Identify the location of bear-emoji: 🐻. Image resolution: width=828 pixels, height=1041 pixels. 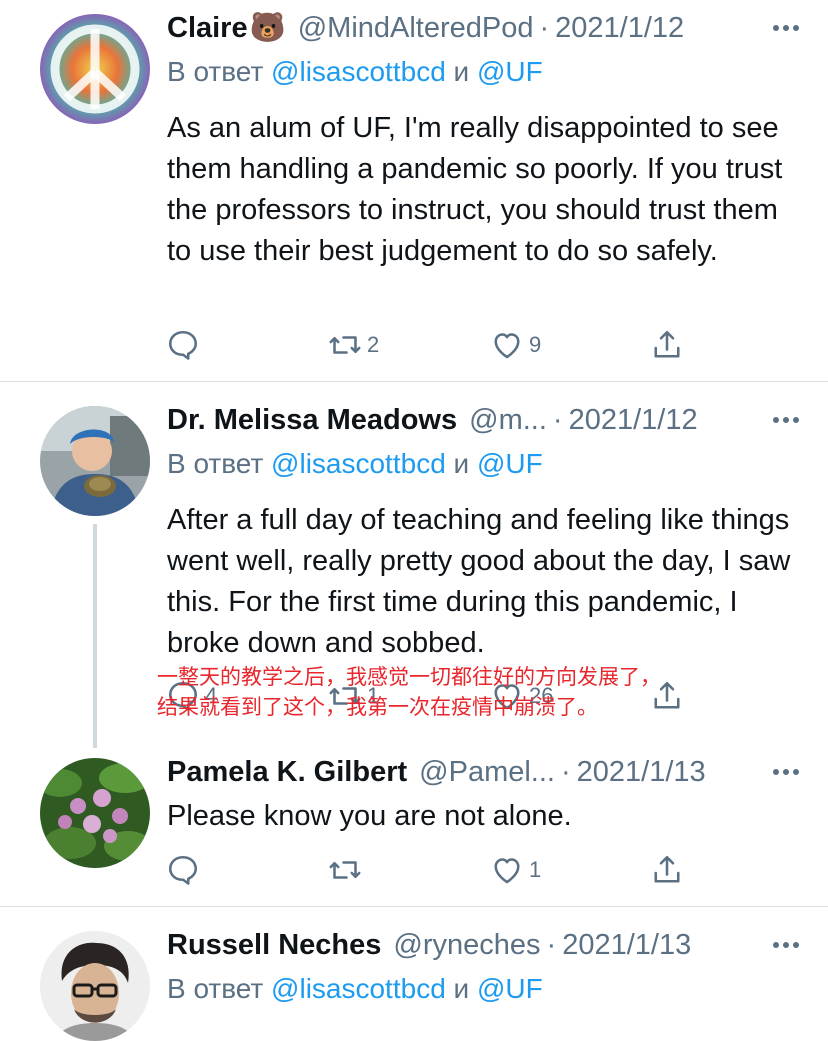
(267, 28).